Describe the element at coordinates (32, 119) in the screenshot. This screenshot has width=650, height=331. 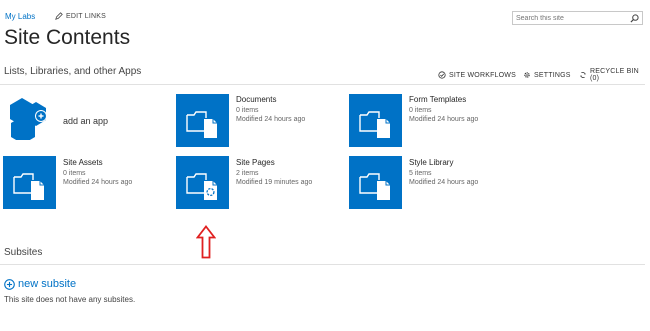
I see `add-app-icon` at that location.